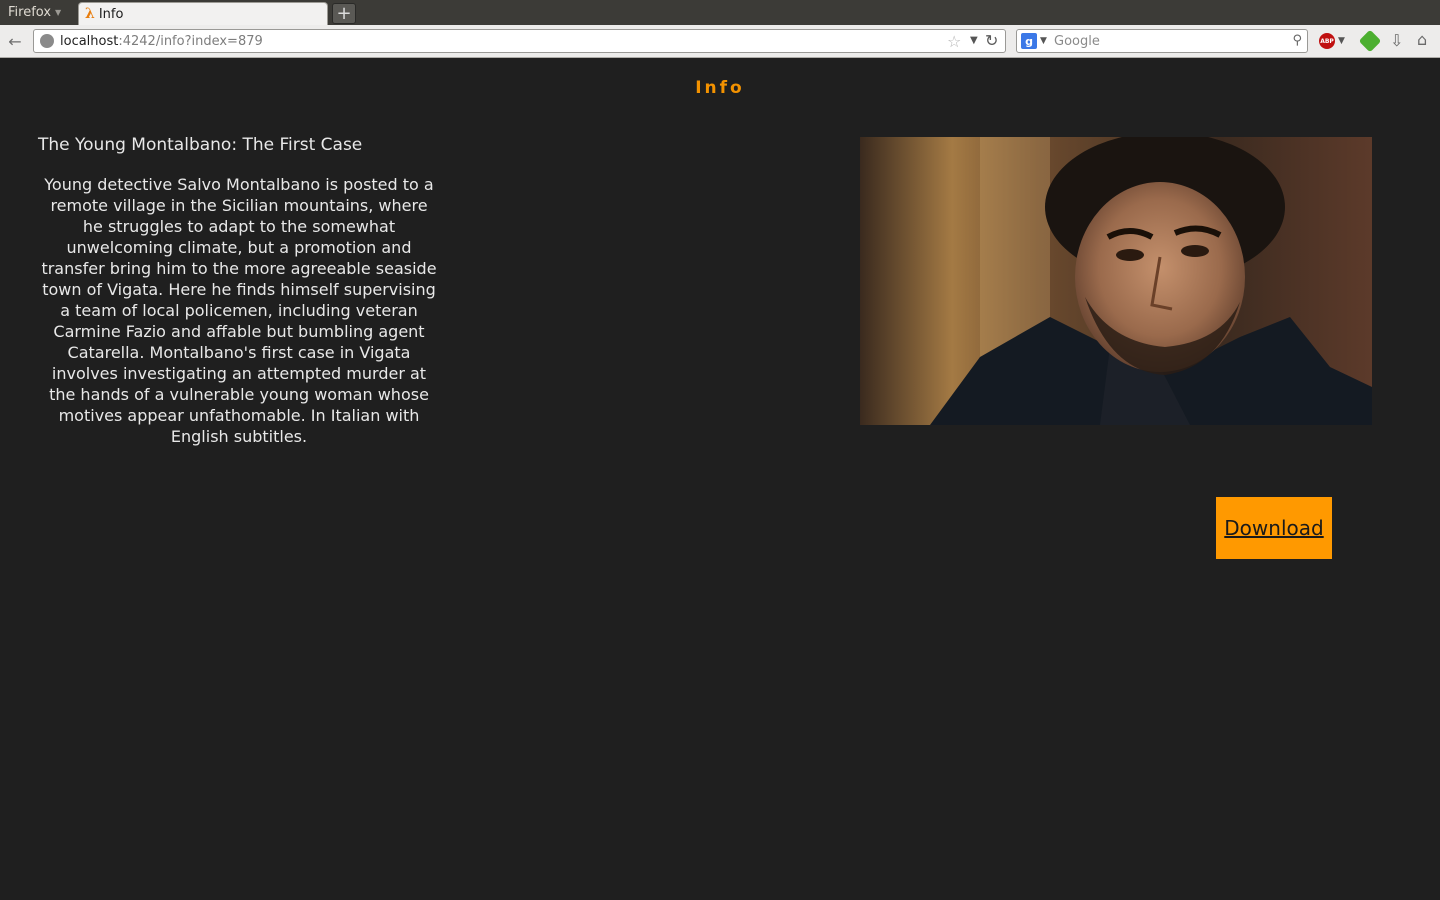  Describe the element at coordinates (1396, 40) in the screenshot. I see `download-arrow-icon: ⇩` at that location.